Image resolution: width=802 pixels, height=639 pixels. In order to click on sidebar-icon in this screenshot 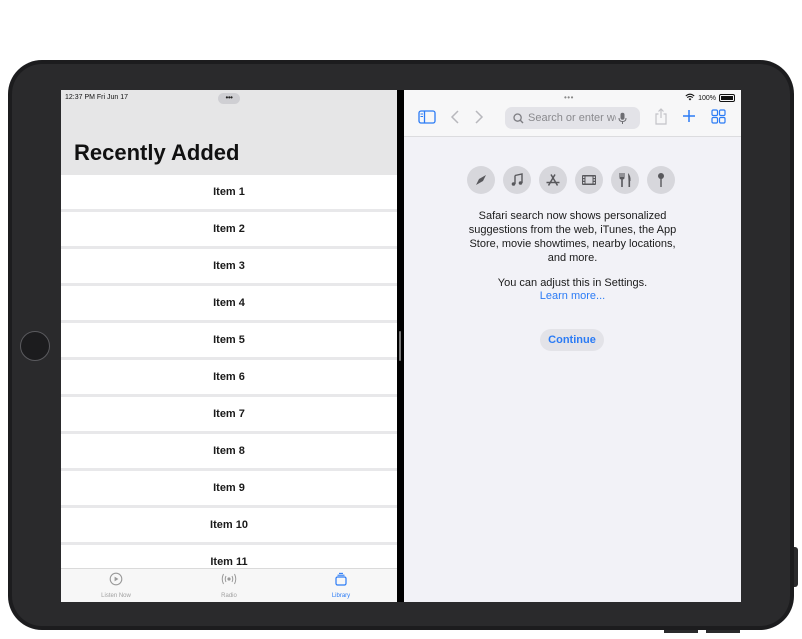, I will do `click(427, 117)`.